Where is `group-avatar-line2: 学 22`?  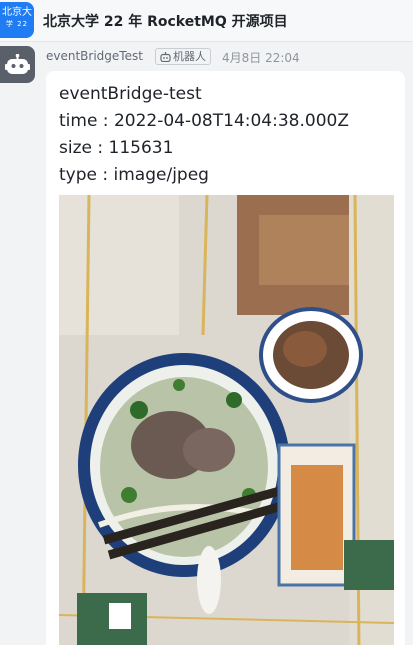
group-avatar-line2: 学 22 is located at coordinates (17, 24).